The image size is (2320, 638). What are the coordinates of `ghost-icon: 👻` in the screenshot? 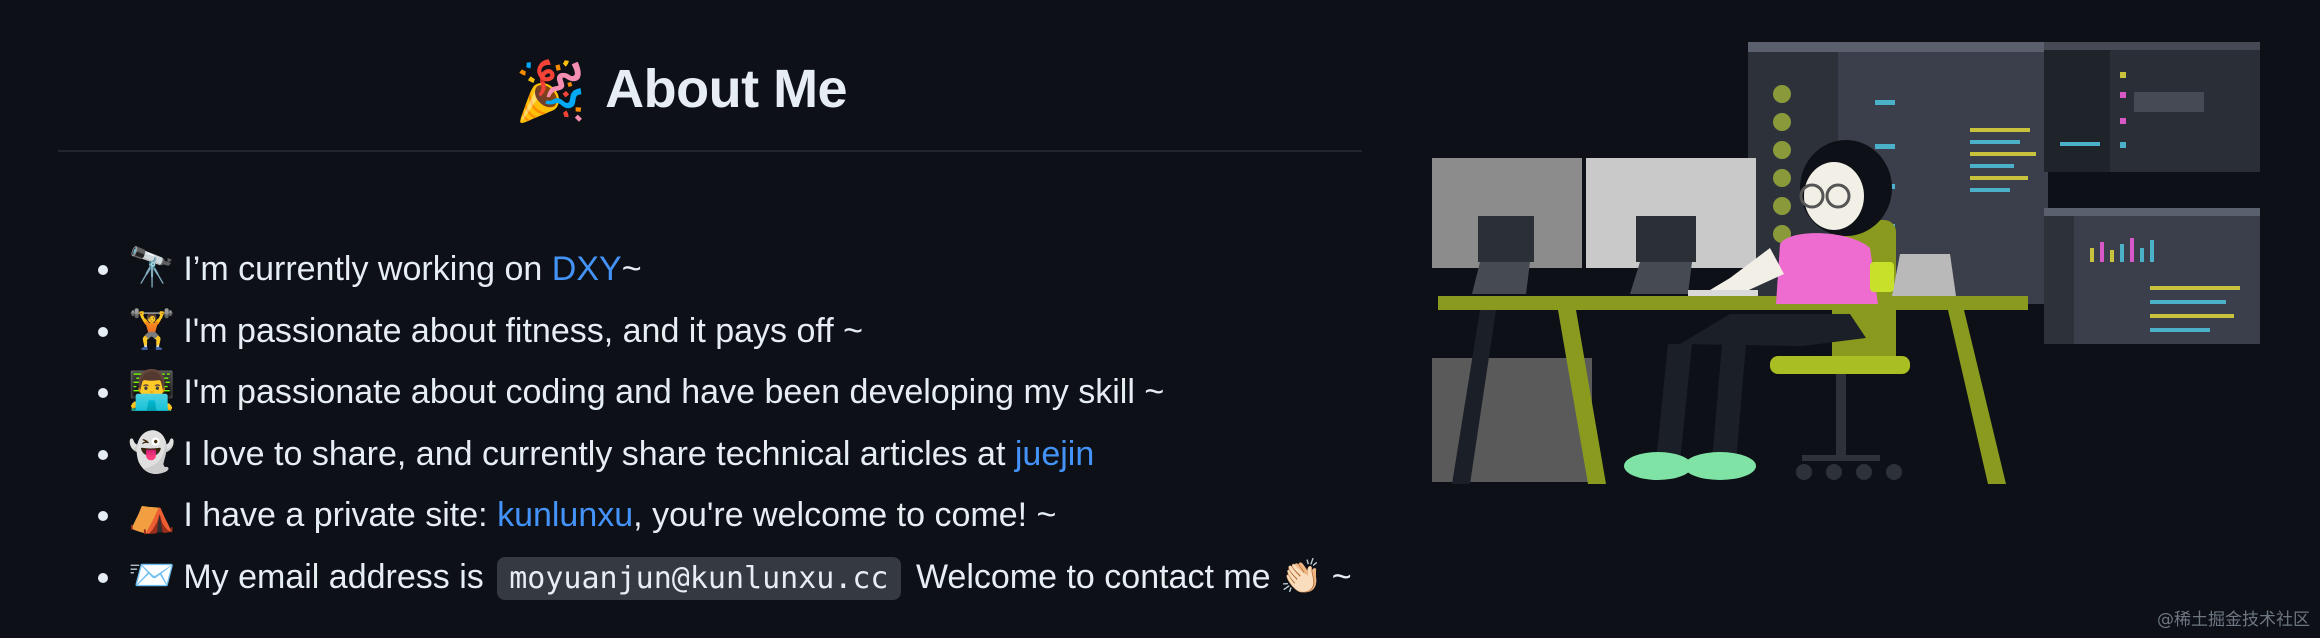 It's located at (152, 452).